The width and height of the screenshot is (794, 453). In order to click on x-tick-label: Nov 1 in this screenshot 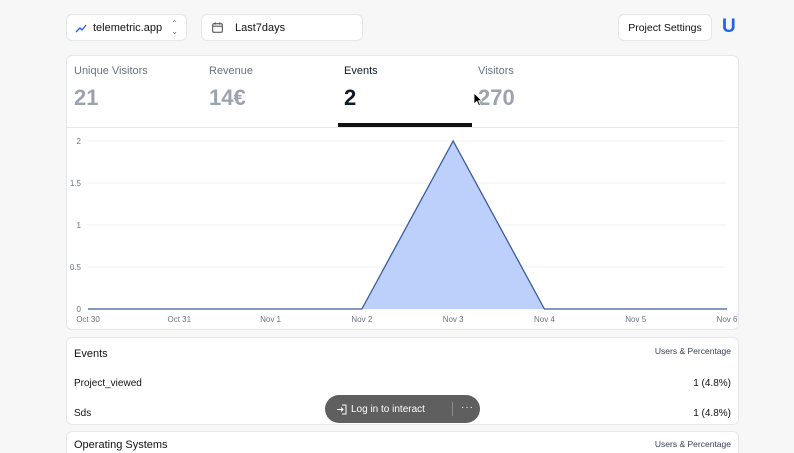, I will do `click(270, 319)`.